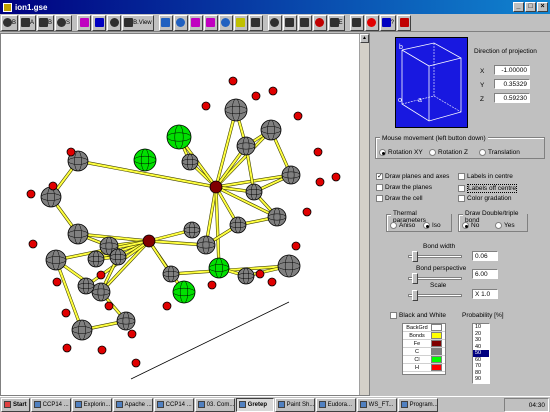 The height and width of the screenshot is (412, 550). Describe the element at coordinates (512, 84) in the screenshot. I see `y-field: 0.35329` at that location.